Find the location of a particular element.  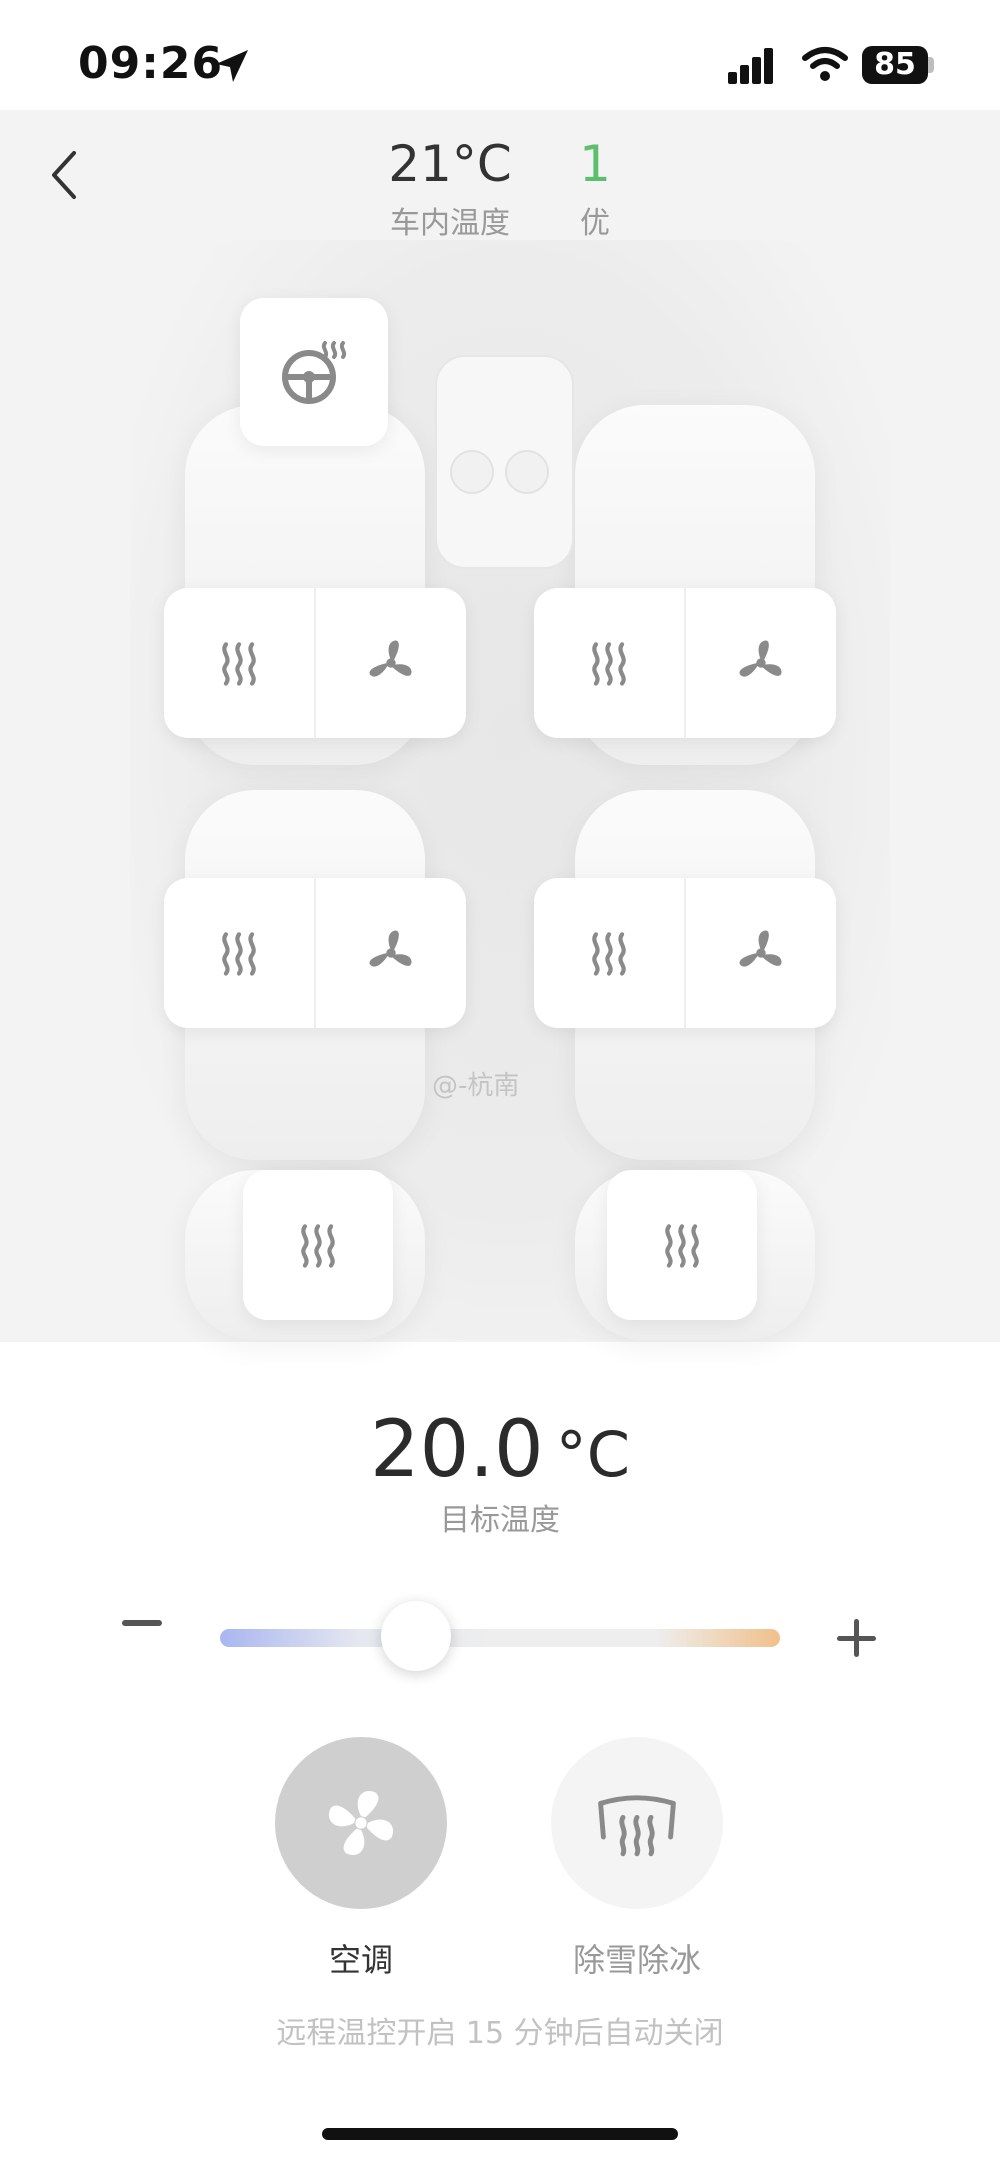

target-temperature-label: 目标温度 is located at coordinates (500, 1520).